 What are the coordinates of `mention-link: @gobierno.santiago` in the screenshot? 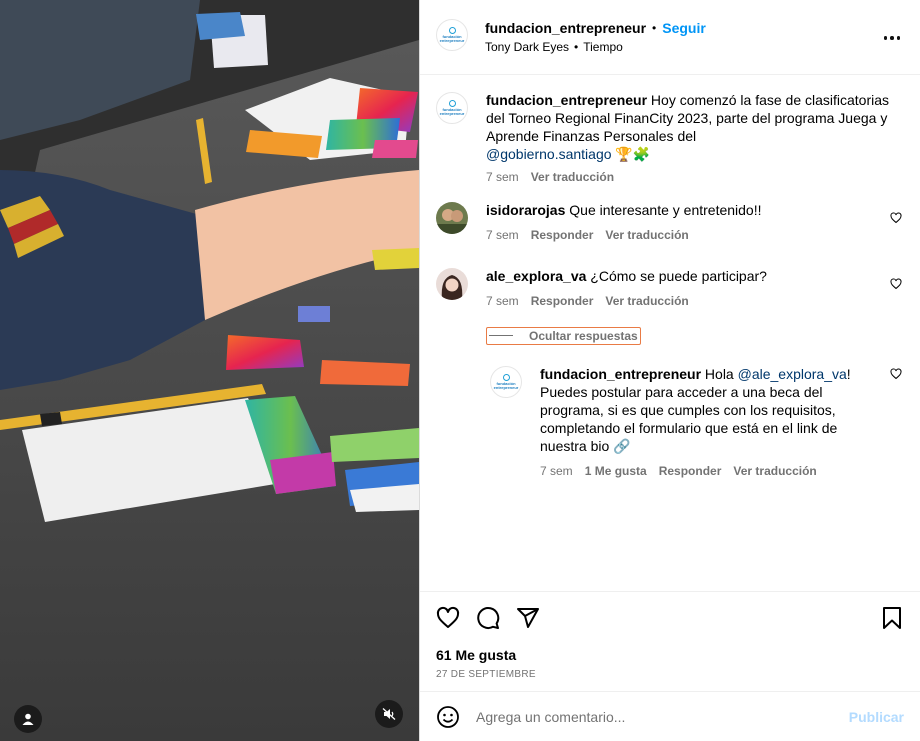 It's located at (549, 154).